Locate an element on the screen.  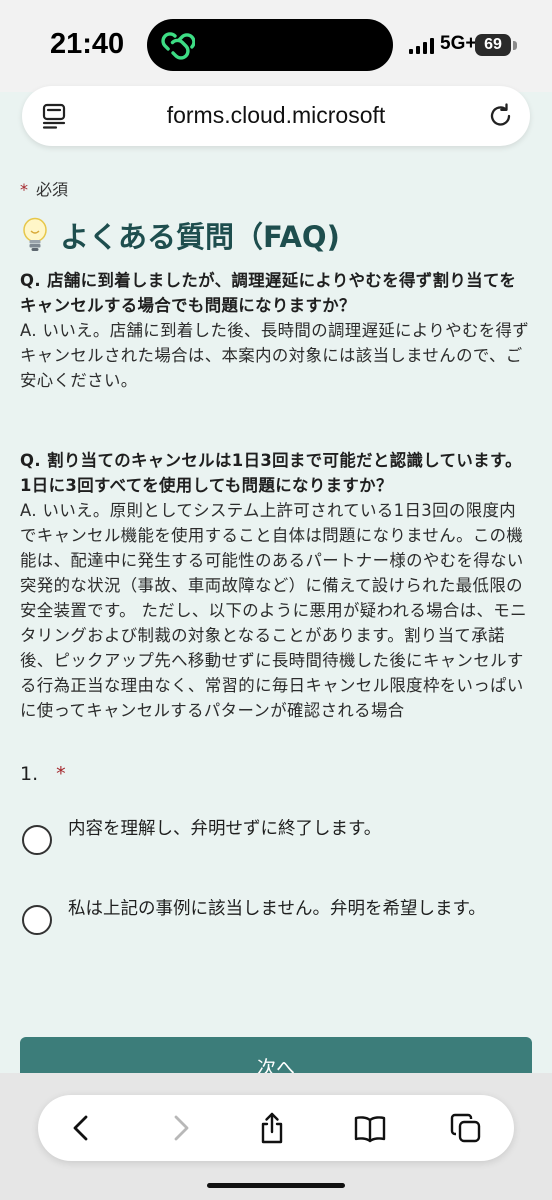
back-icon is located at coordinates (82, 1128).